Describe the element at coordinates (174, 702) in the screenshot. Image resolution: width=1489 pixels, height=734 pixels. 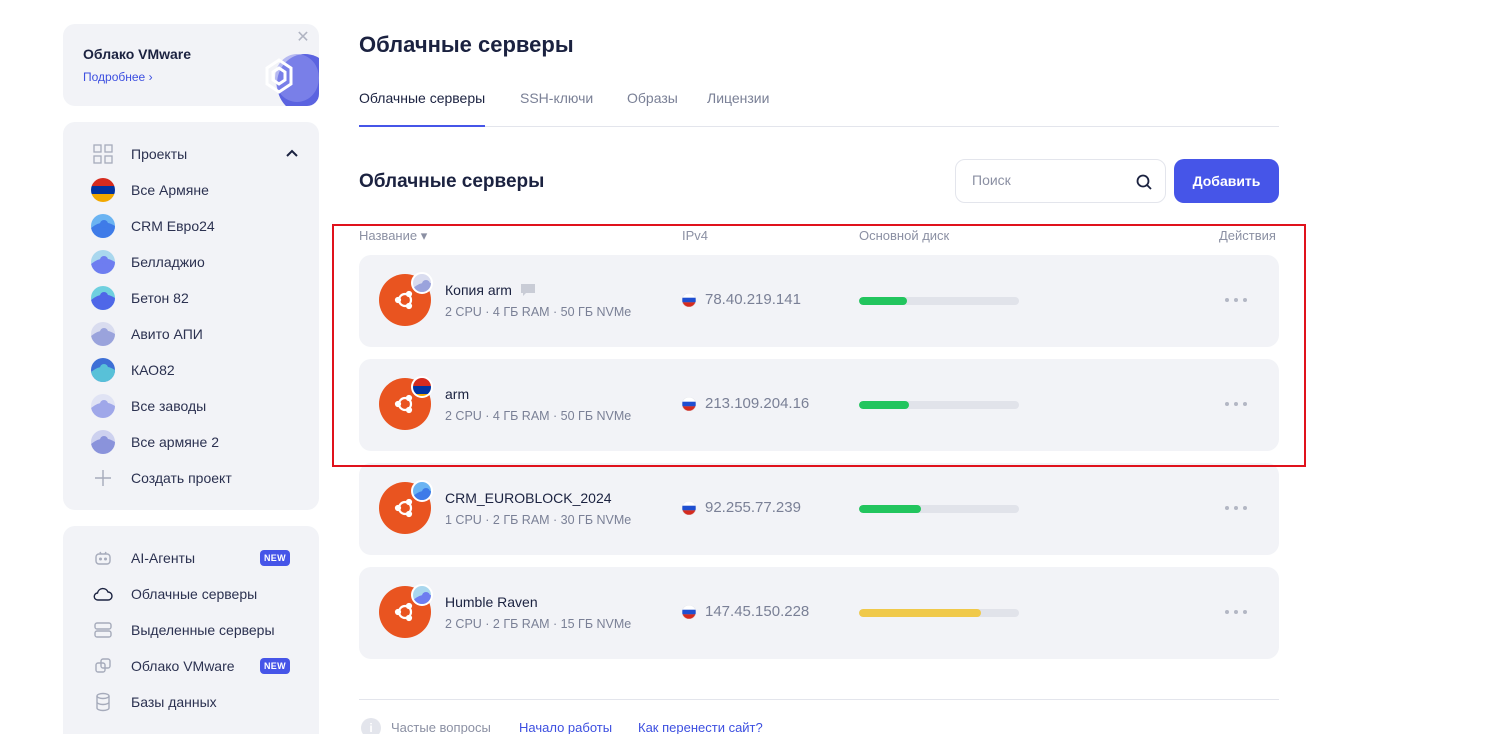
I see `menu-item-label: Базы данных` at that location.